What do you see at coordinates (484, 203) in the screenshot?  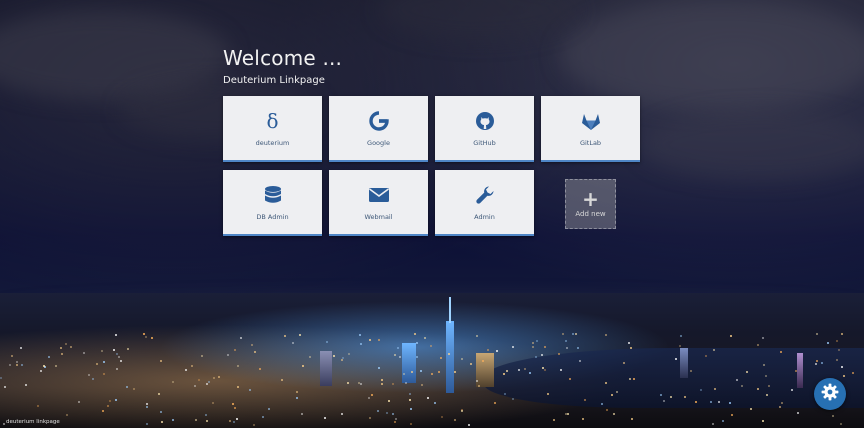 I see `tile-admin: Admin` at bounding box center [484, 203].